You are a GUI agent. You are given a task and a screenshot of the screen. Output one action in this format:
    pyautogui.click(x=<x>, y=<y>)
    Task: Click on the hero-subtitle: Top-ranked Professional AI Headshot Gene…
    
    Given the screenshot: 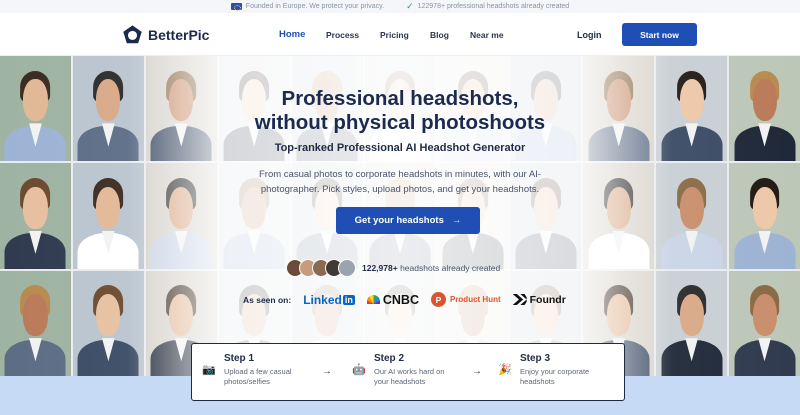 What is the action you would take?
    pyautogui.click(x=400, y=148)
    